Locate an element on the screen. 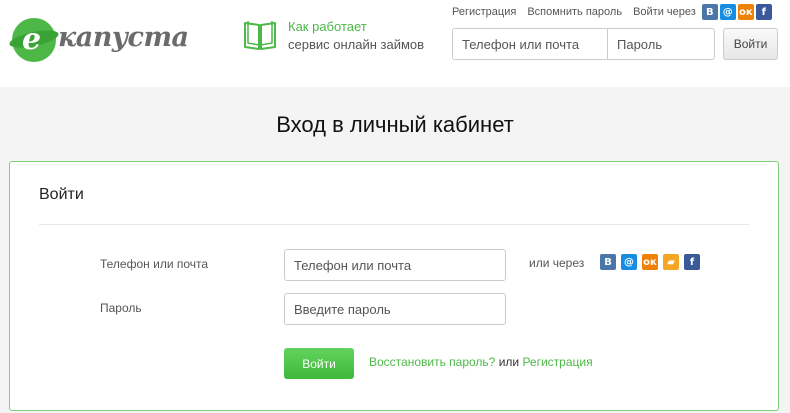  restore-password-link: Восстановить пароль? is located at coordinates (432, 362).